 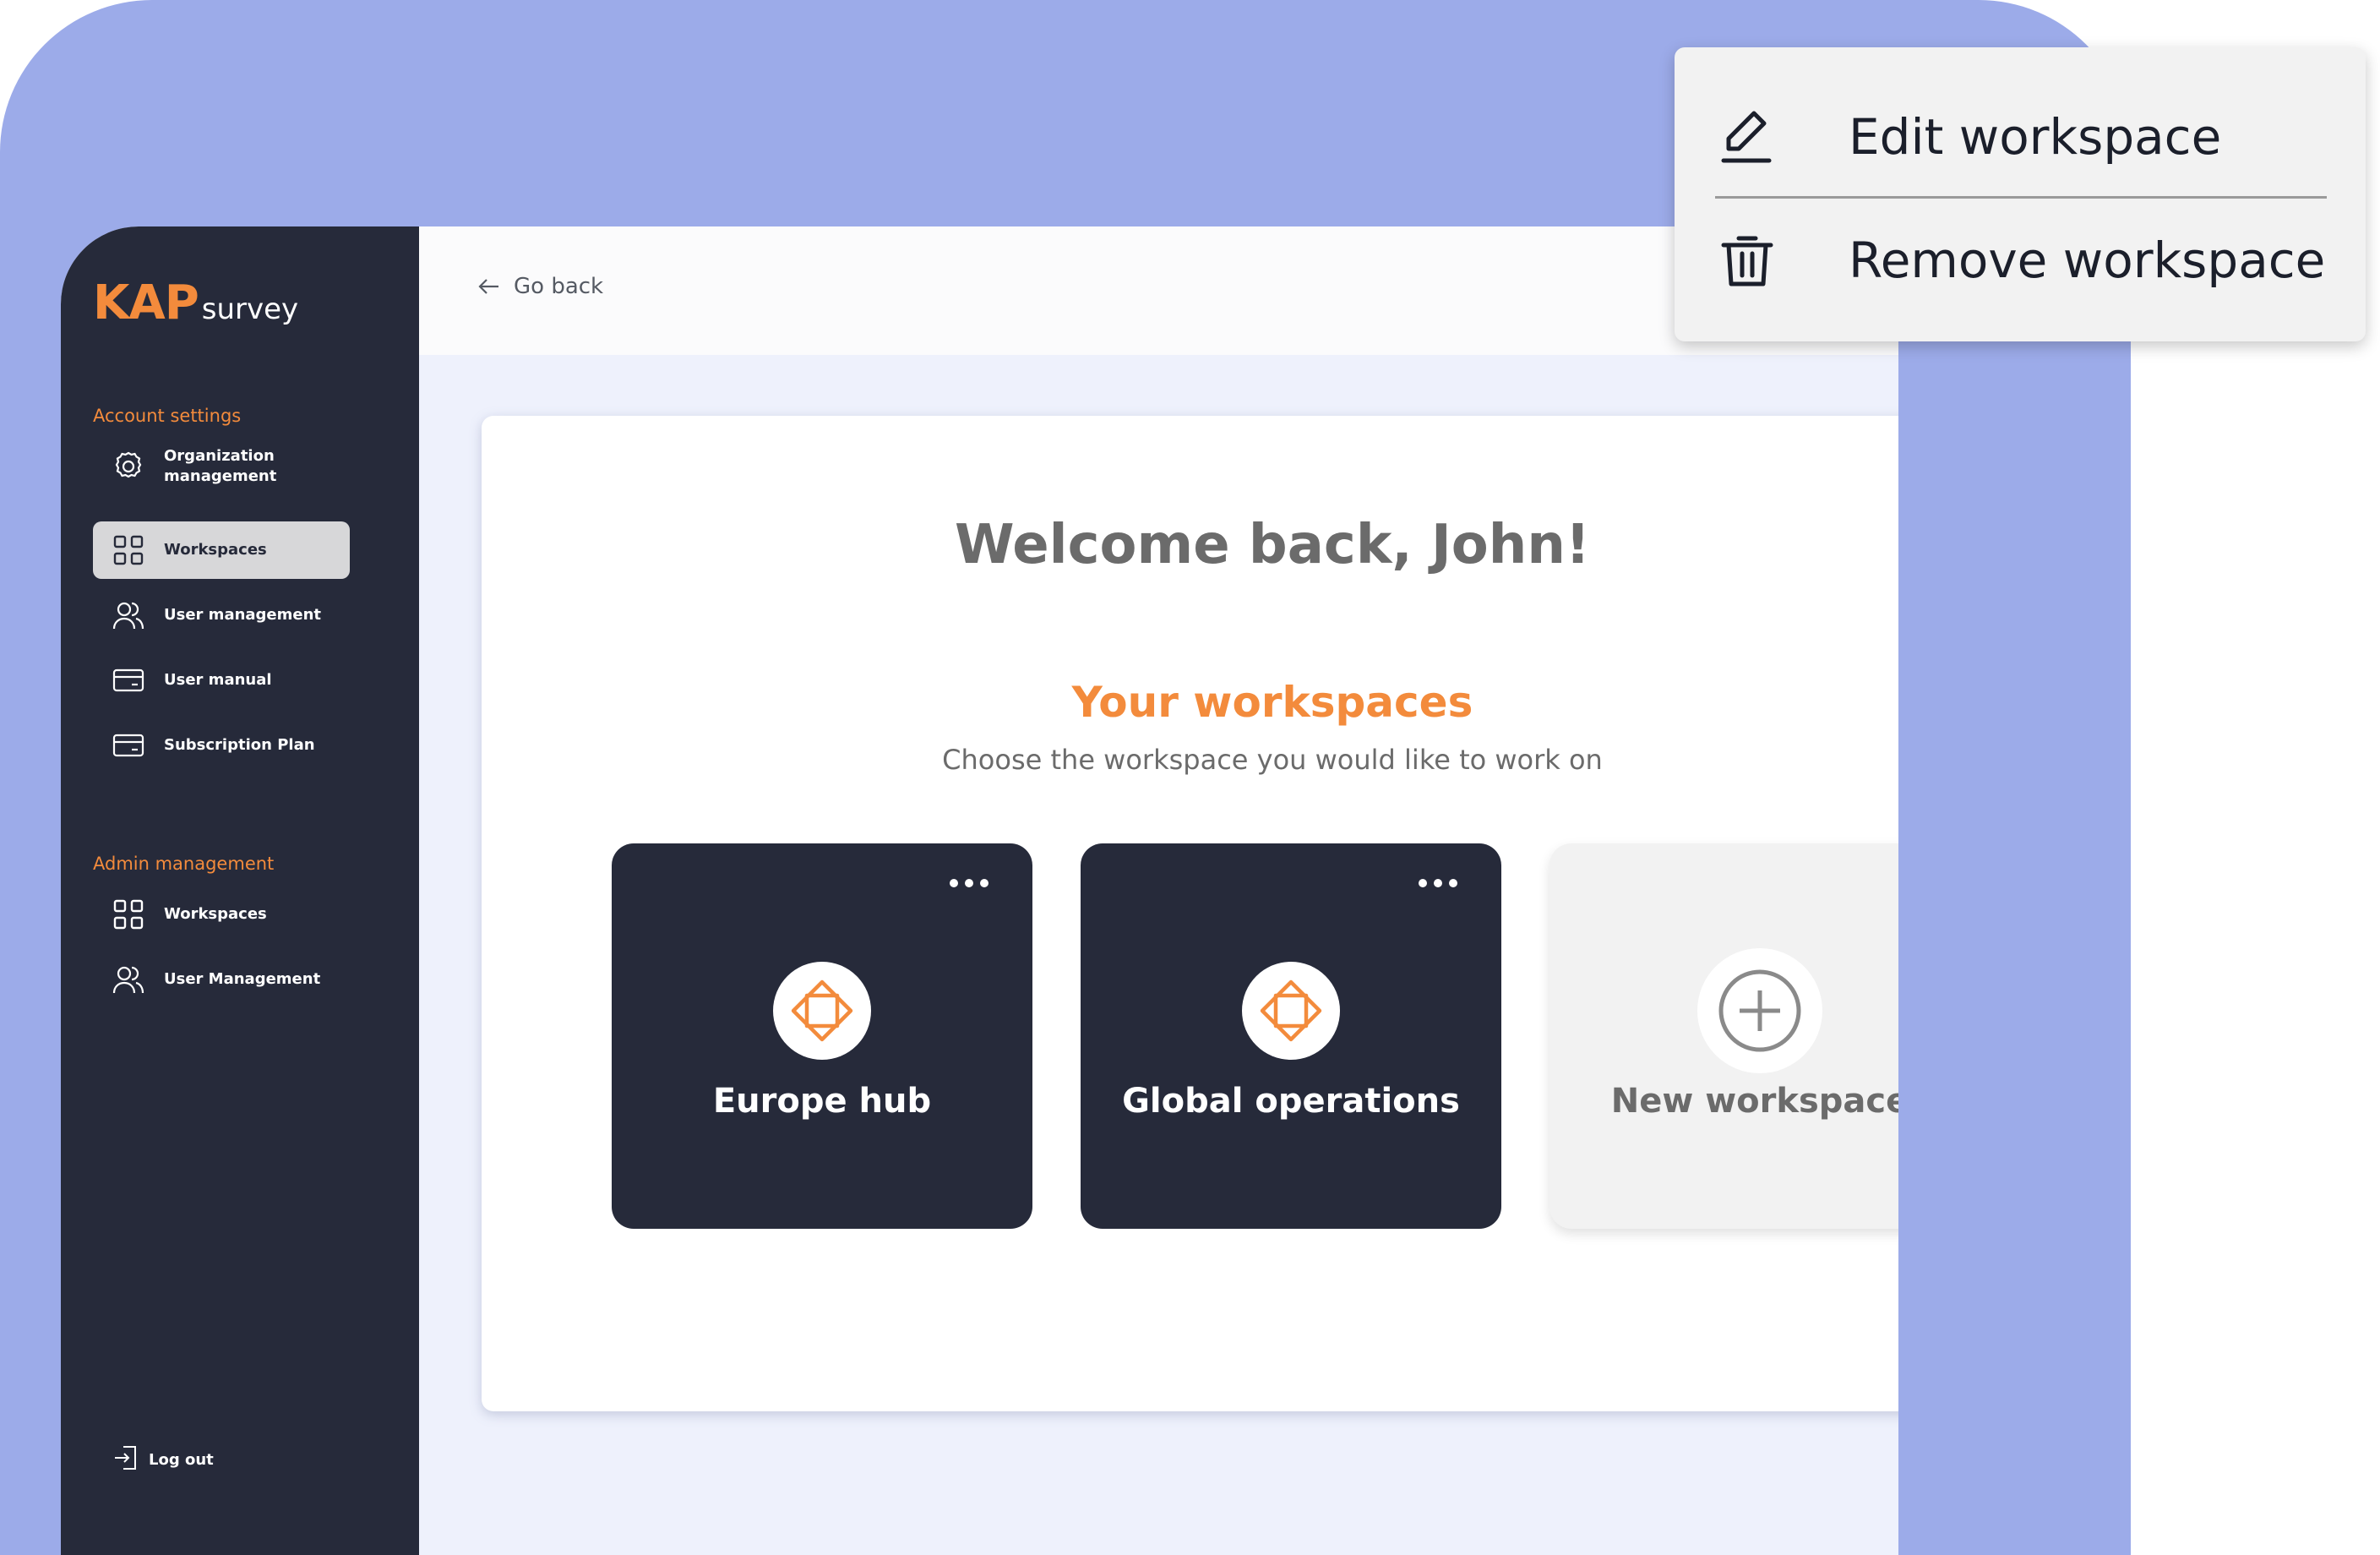 I want to click on sidebar-item-admin-user-management: User Management, so click(x=221, y=979).